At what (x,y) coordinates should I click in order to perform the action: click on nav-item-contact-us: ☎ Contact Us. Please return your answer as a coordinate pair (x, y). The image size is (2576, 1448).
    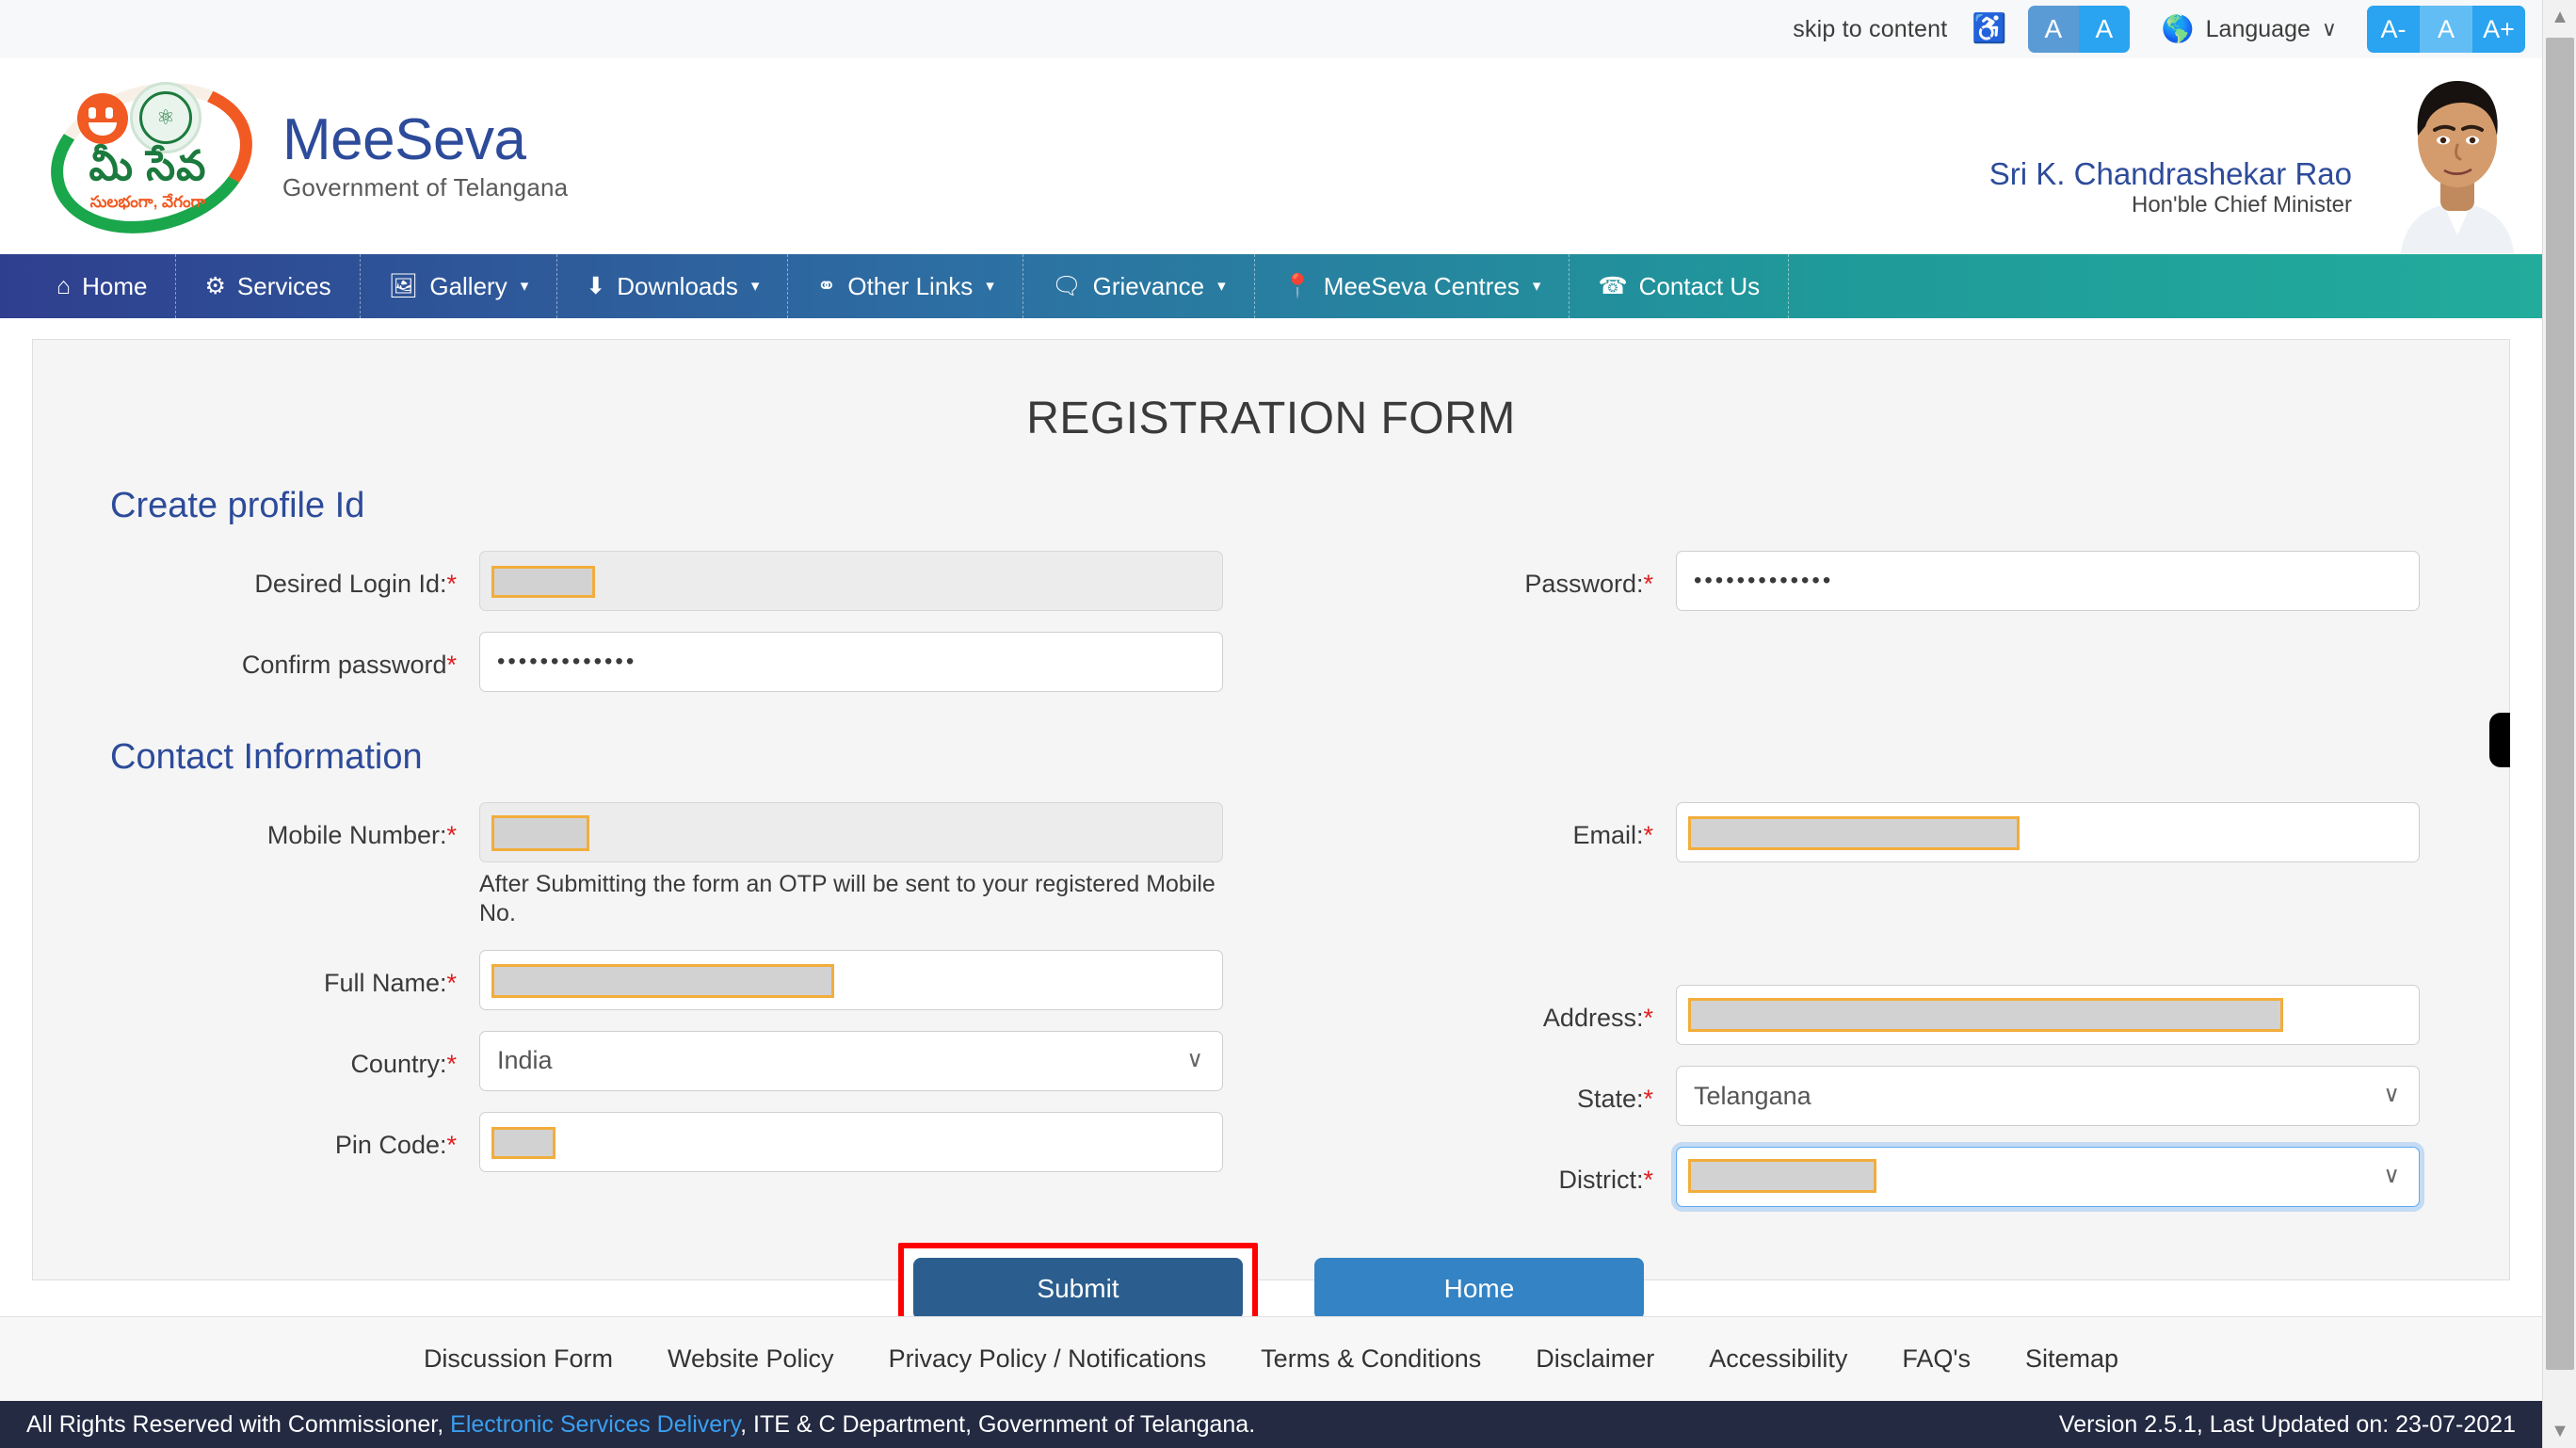
    Looking at the image, I should click on (1680, 286).